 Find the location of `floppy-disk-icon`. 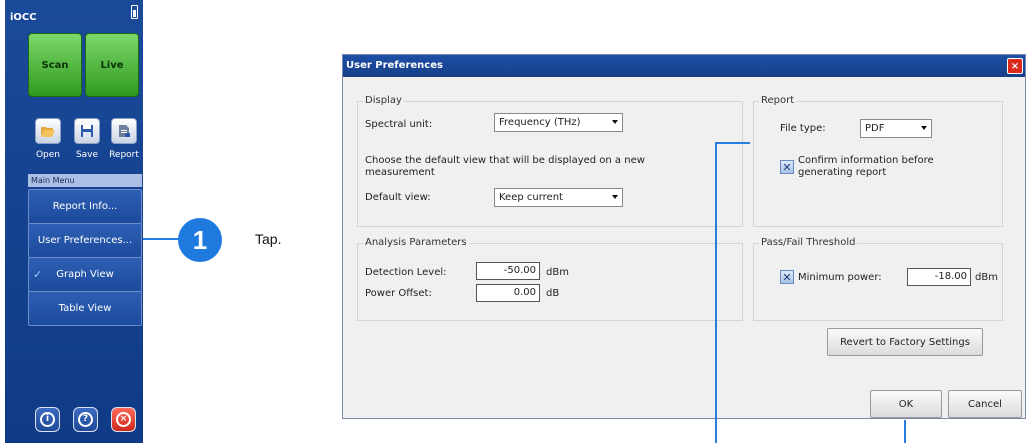

floppy-disk-icon is located at coordinates (87, 131).